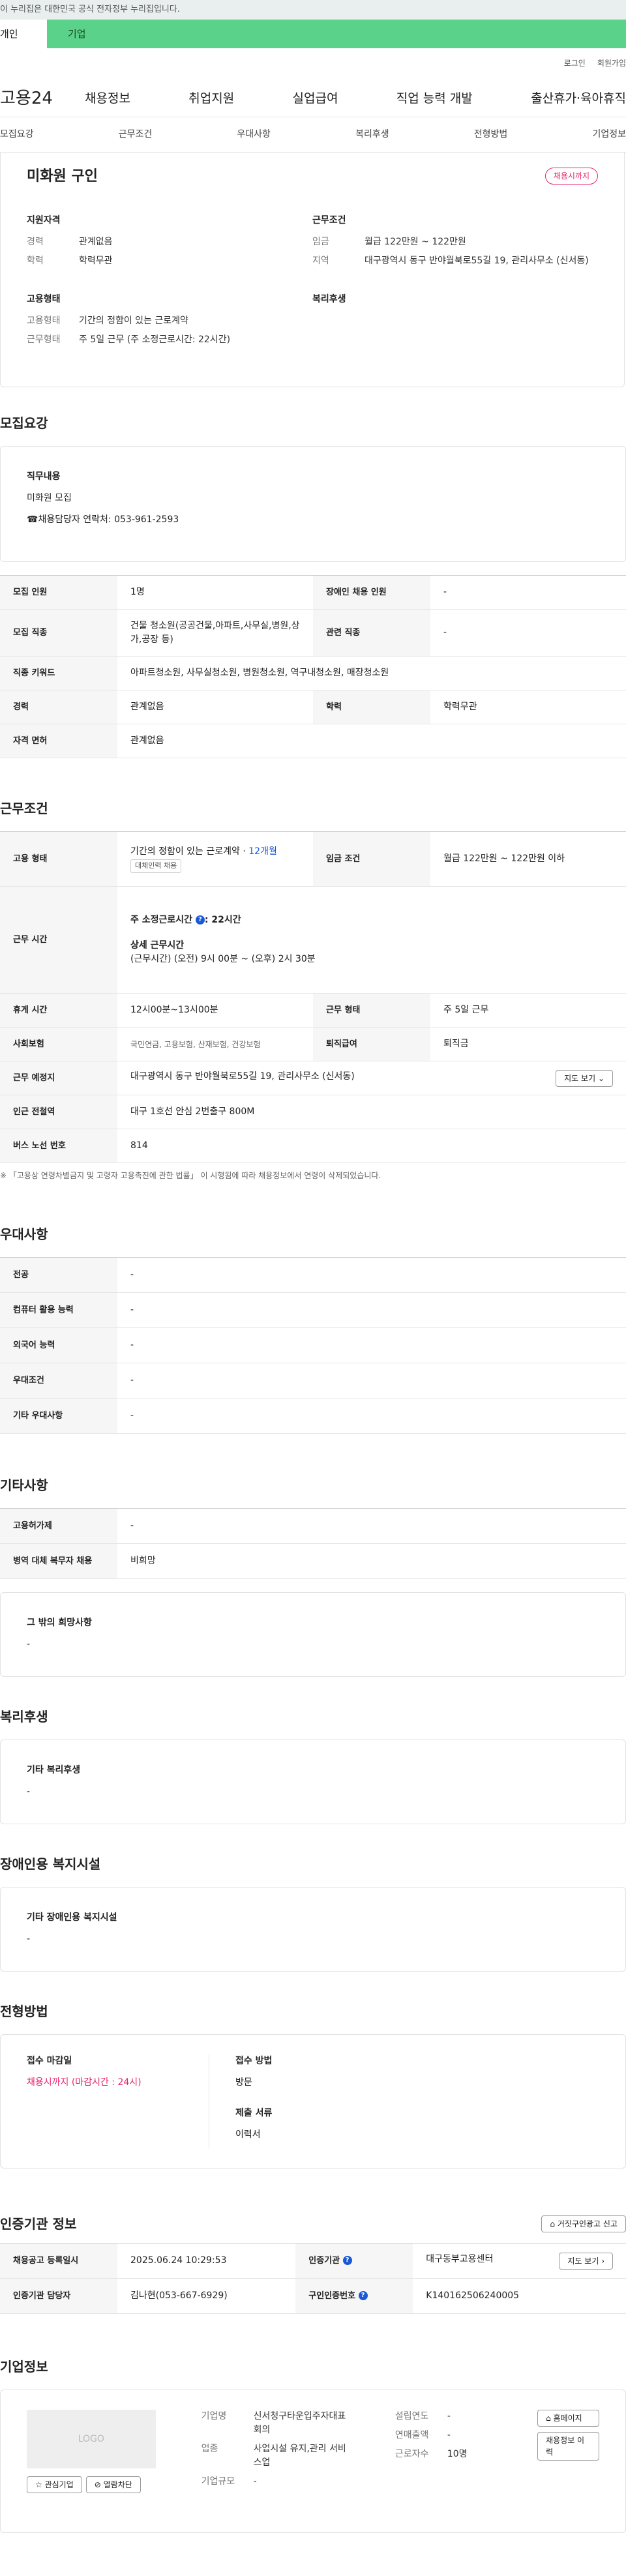 This screenshot has height=2576, width=626. Describe the element at coordinates (54, 2484) in the screenshot. I see `favorite-button: ☆ 관심기업` at that location.